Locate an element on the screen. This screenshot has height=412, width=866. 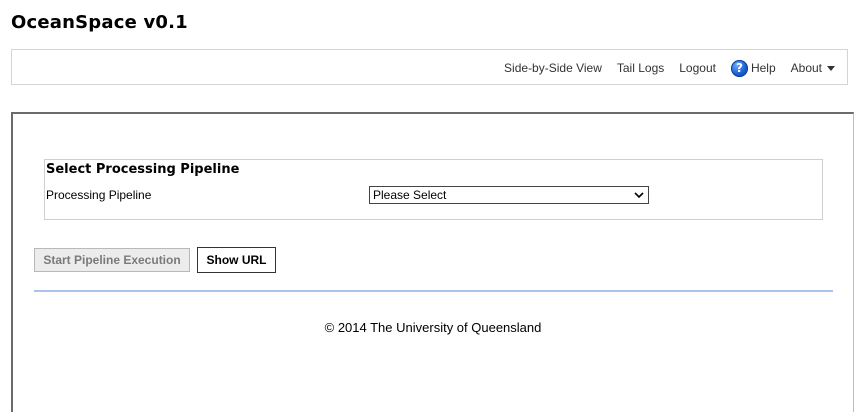
nav-help: ? Help is located at coordinates (753, 68).